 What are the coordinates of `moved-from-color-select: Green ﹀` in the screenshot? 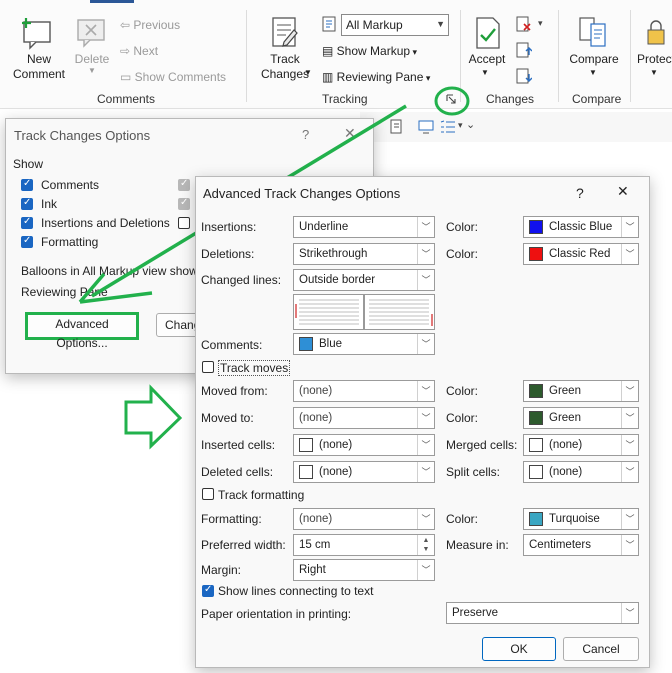 It's located at (581, 391).